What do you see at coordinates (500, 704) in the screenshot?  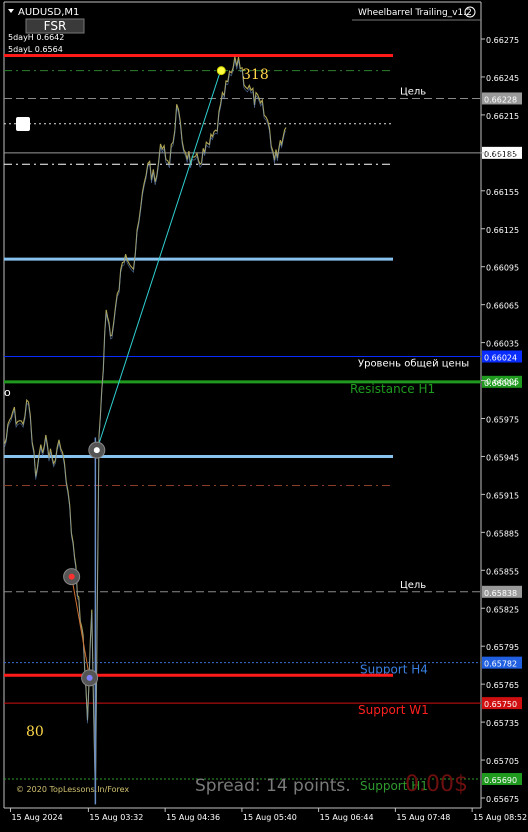 I see `price-tag-support-w1: 0.65750` at bounding box center [500, 704].